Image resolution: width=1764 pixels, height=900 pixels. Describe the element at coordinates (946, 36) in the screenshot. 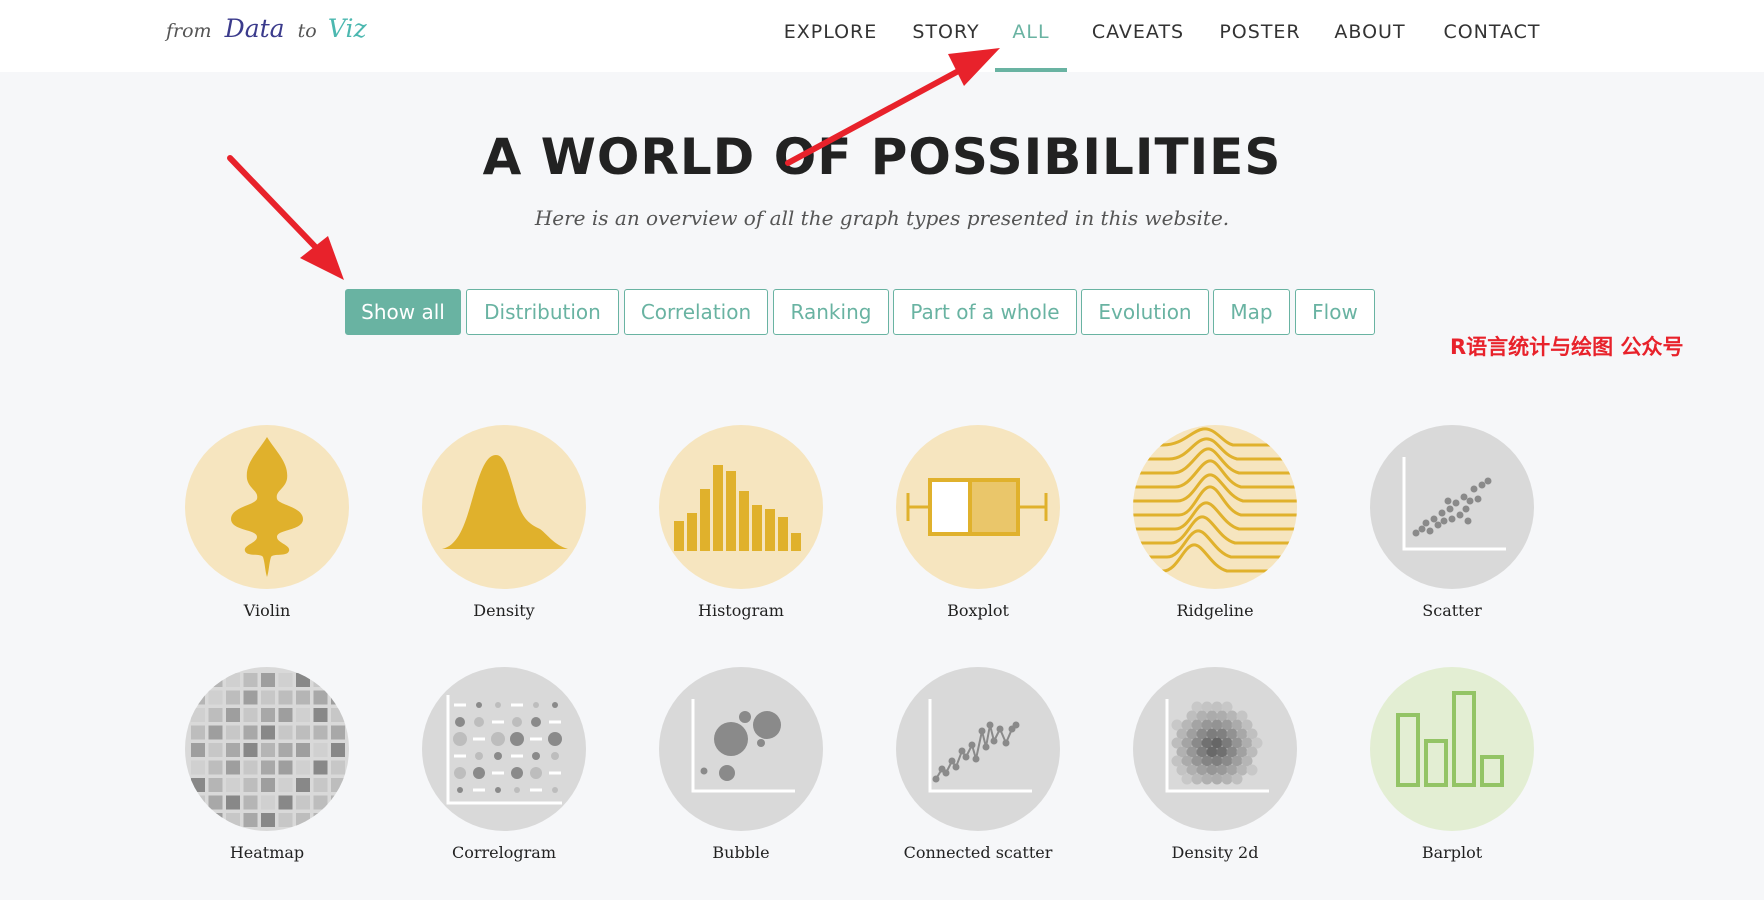

I see `nav-item-story: STORY` at that location.